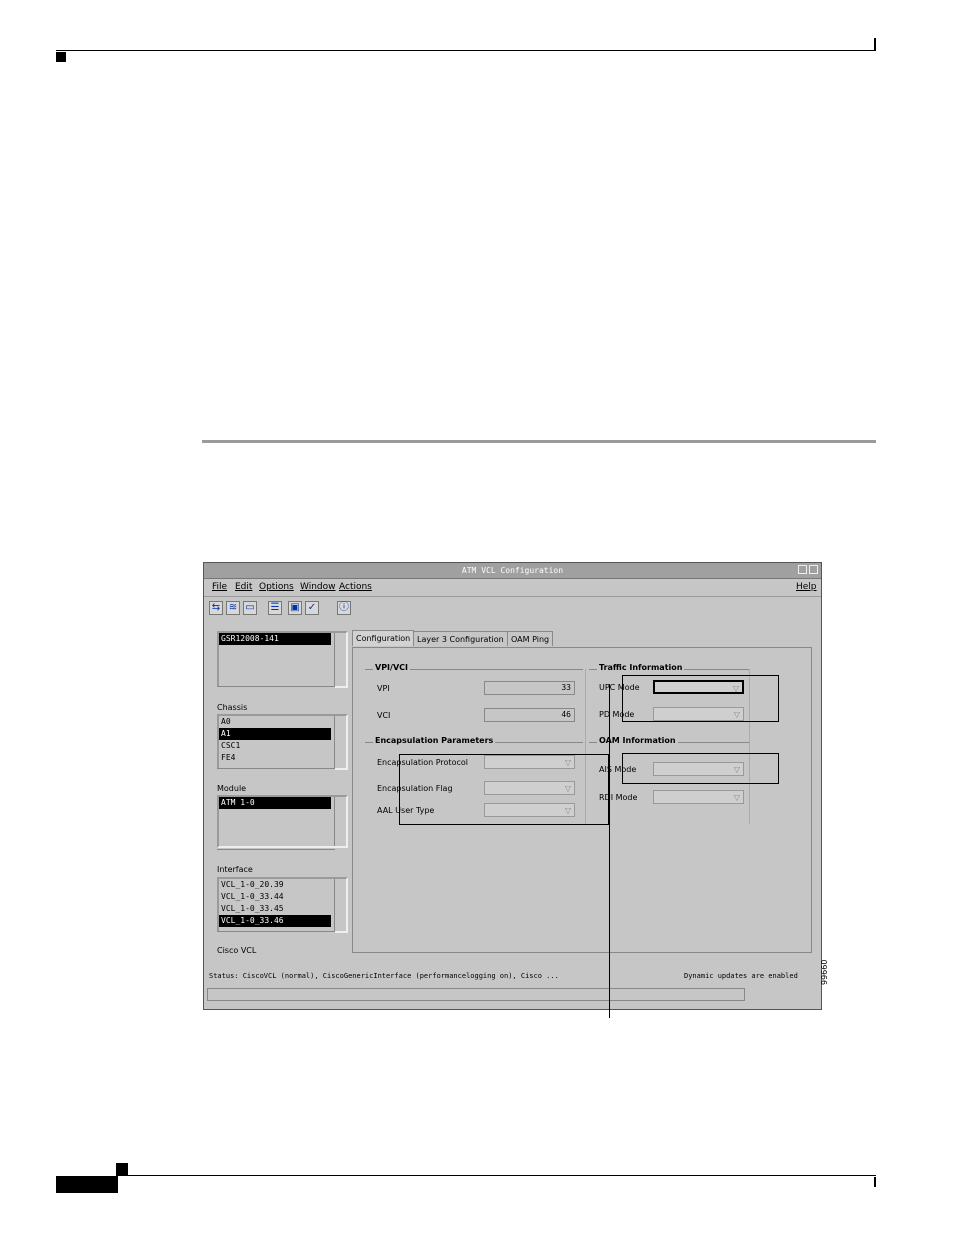  I want to click on footer-marker, so click(122, 1169).